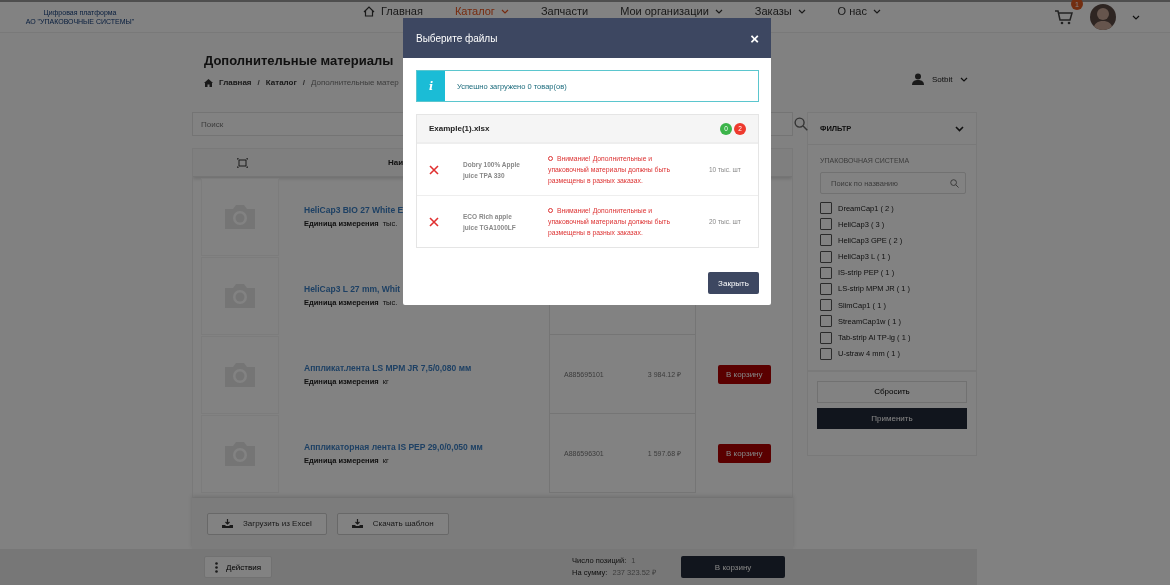  What do you see at coordinates (671, 11) in the screenshot?
I see `nav-link: Мои организации` at bounding box center [671, 11].